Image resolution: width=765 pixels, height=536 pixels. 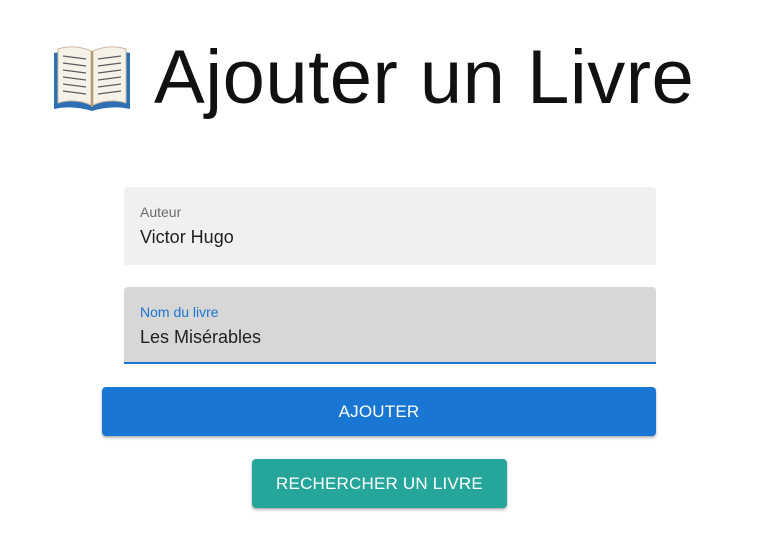 I want to click on search-book-button: RECHERCHER UN LIVRE, so click(x=379, y=483).